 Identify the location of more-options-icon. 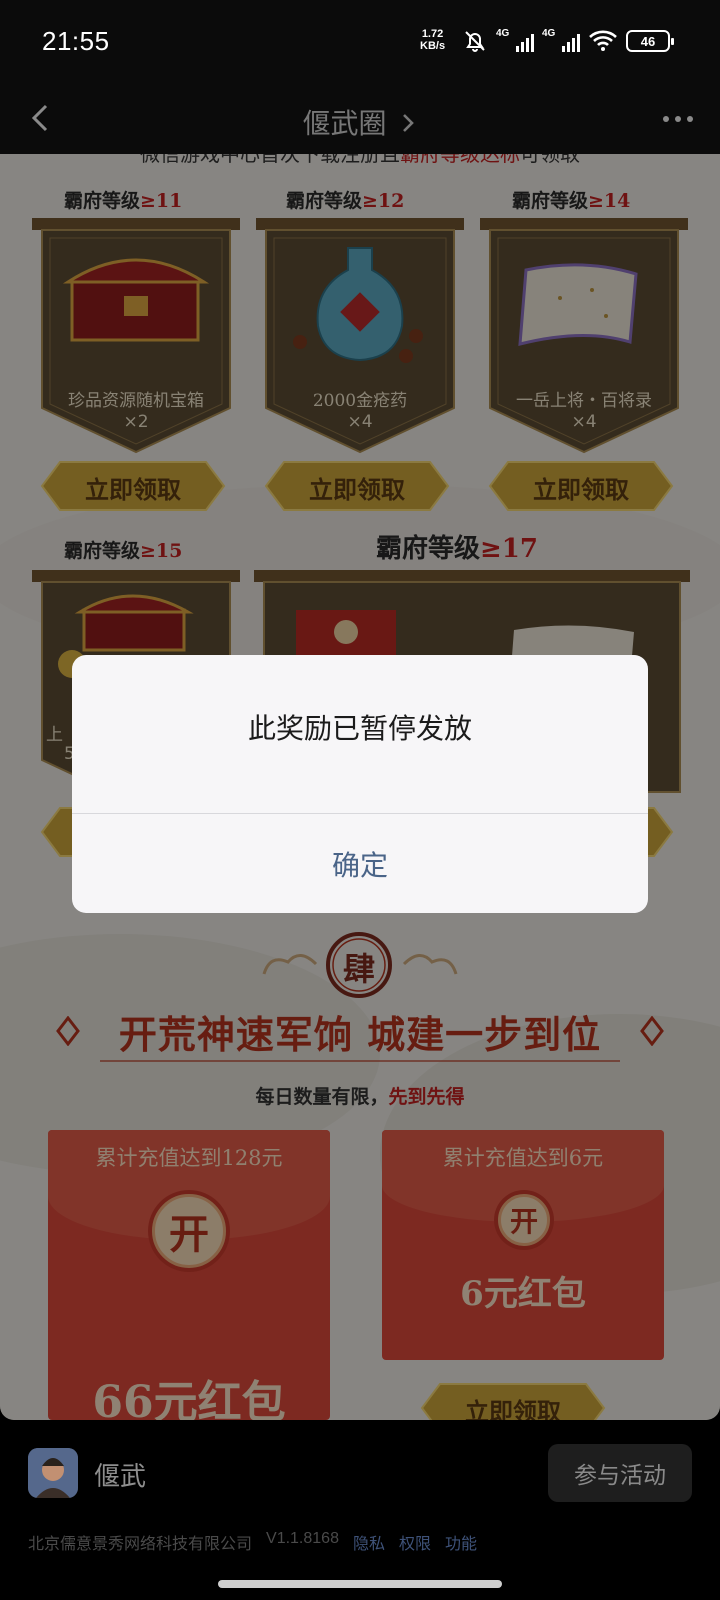
(678, 119).